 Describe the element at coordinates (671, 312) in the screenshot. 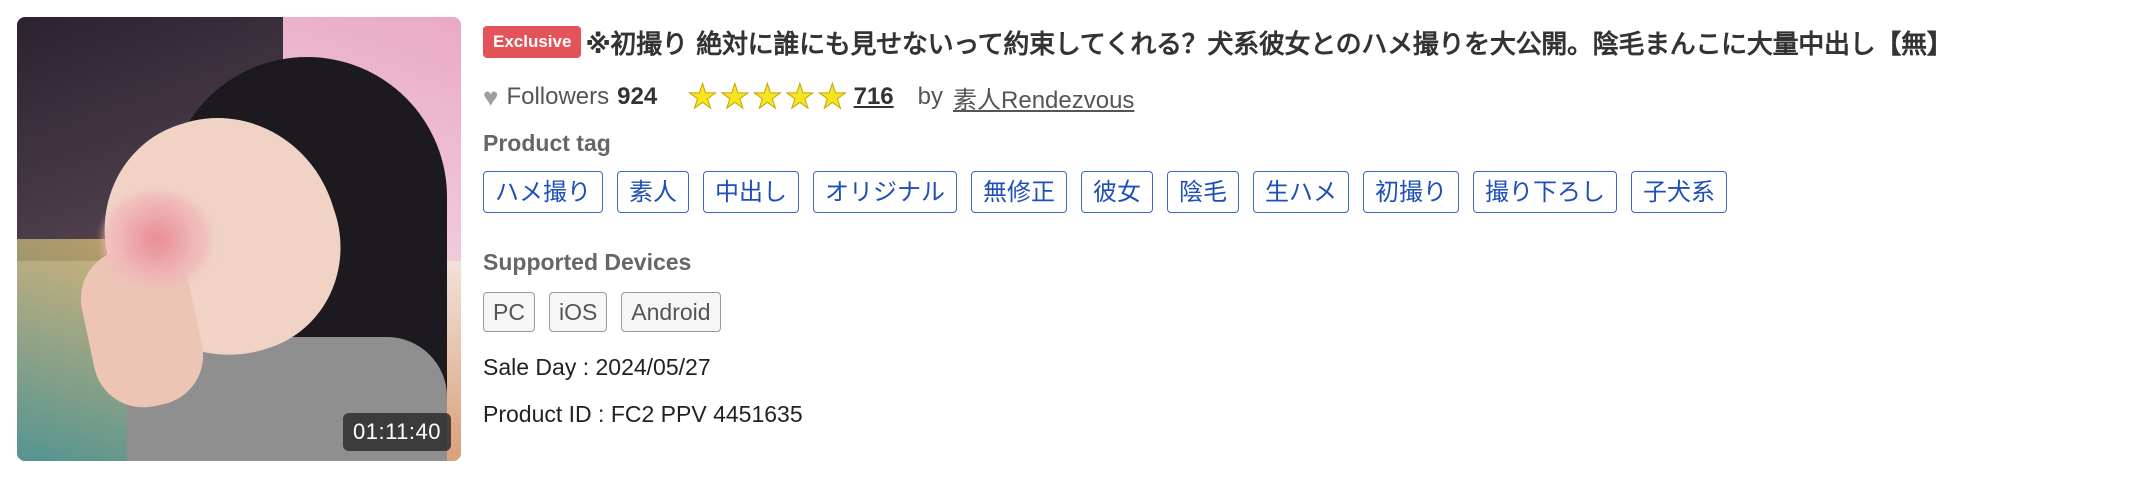

I see `device-badge: Android` at that location.